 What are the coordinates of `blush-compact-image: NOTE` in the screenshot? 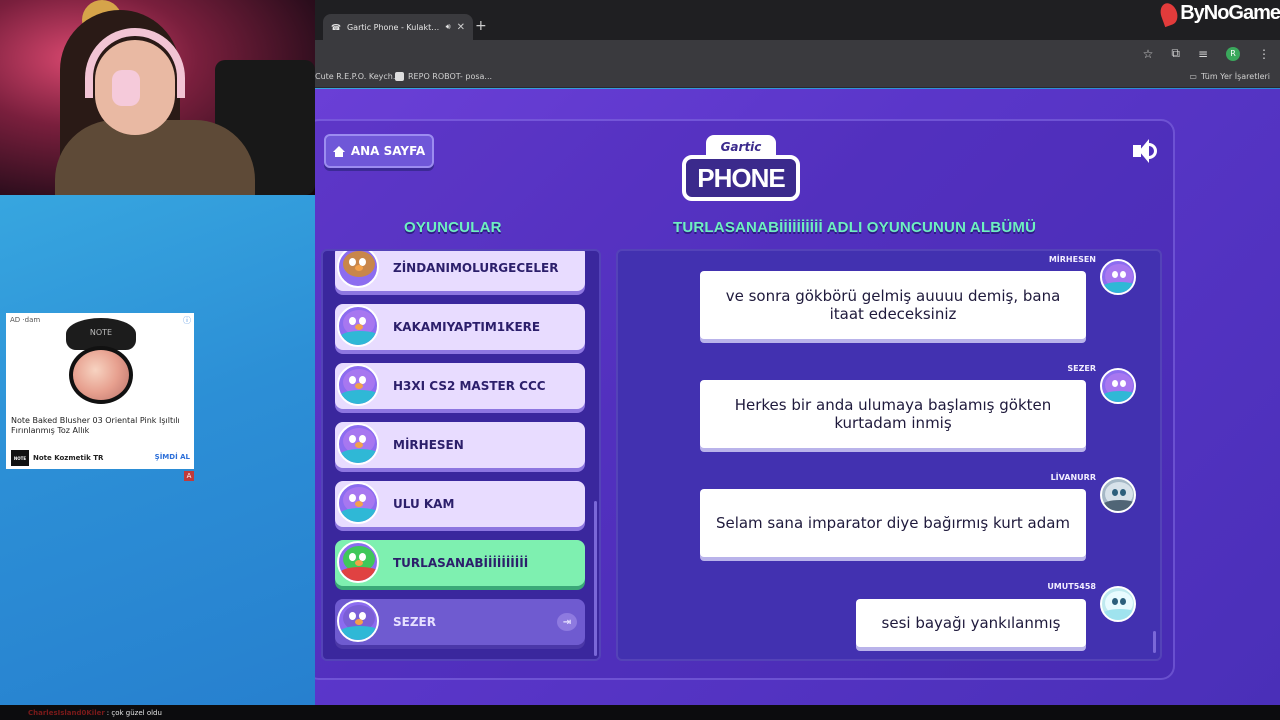 It's located at (101, 363).